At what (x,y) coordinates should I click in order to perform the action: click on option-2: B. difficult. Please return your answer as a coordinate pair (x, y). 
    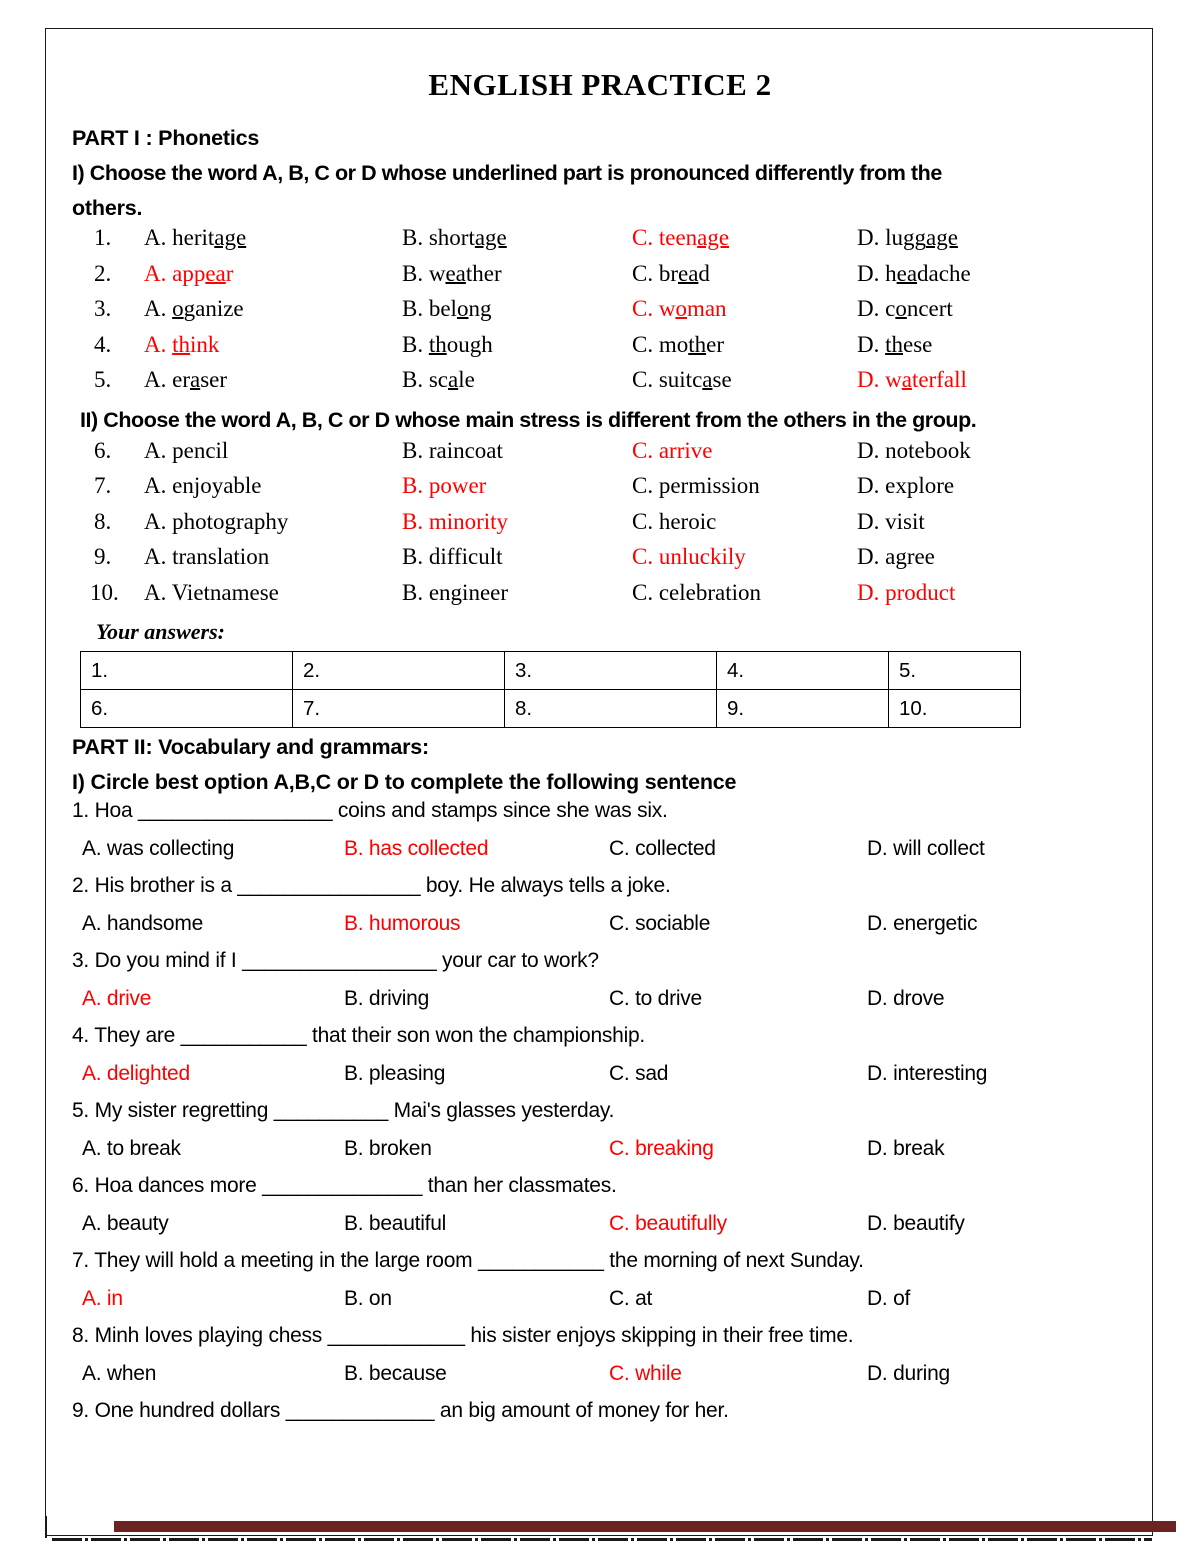
    Looking at the image, I should click on (452, 557).